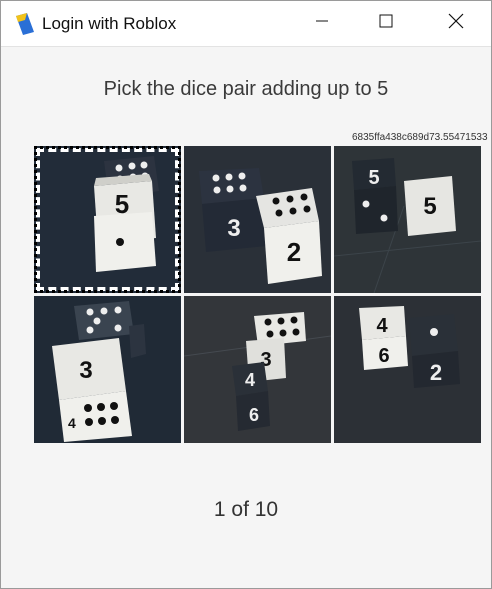 This screenshot has height=589, width=492. What do you see at coordinates (407, 369) in the screenshot?
I see `dice-tile-6: 4 6 2` at bounding box center [407, 369].